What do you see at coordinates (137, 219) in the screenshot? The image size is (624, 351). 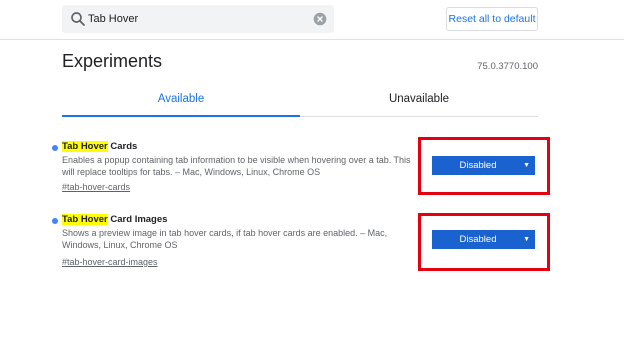 I see `experiment-name-rest: Card Images` at bounding box center [137, 219].